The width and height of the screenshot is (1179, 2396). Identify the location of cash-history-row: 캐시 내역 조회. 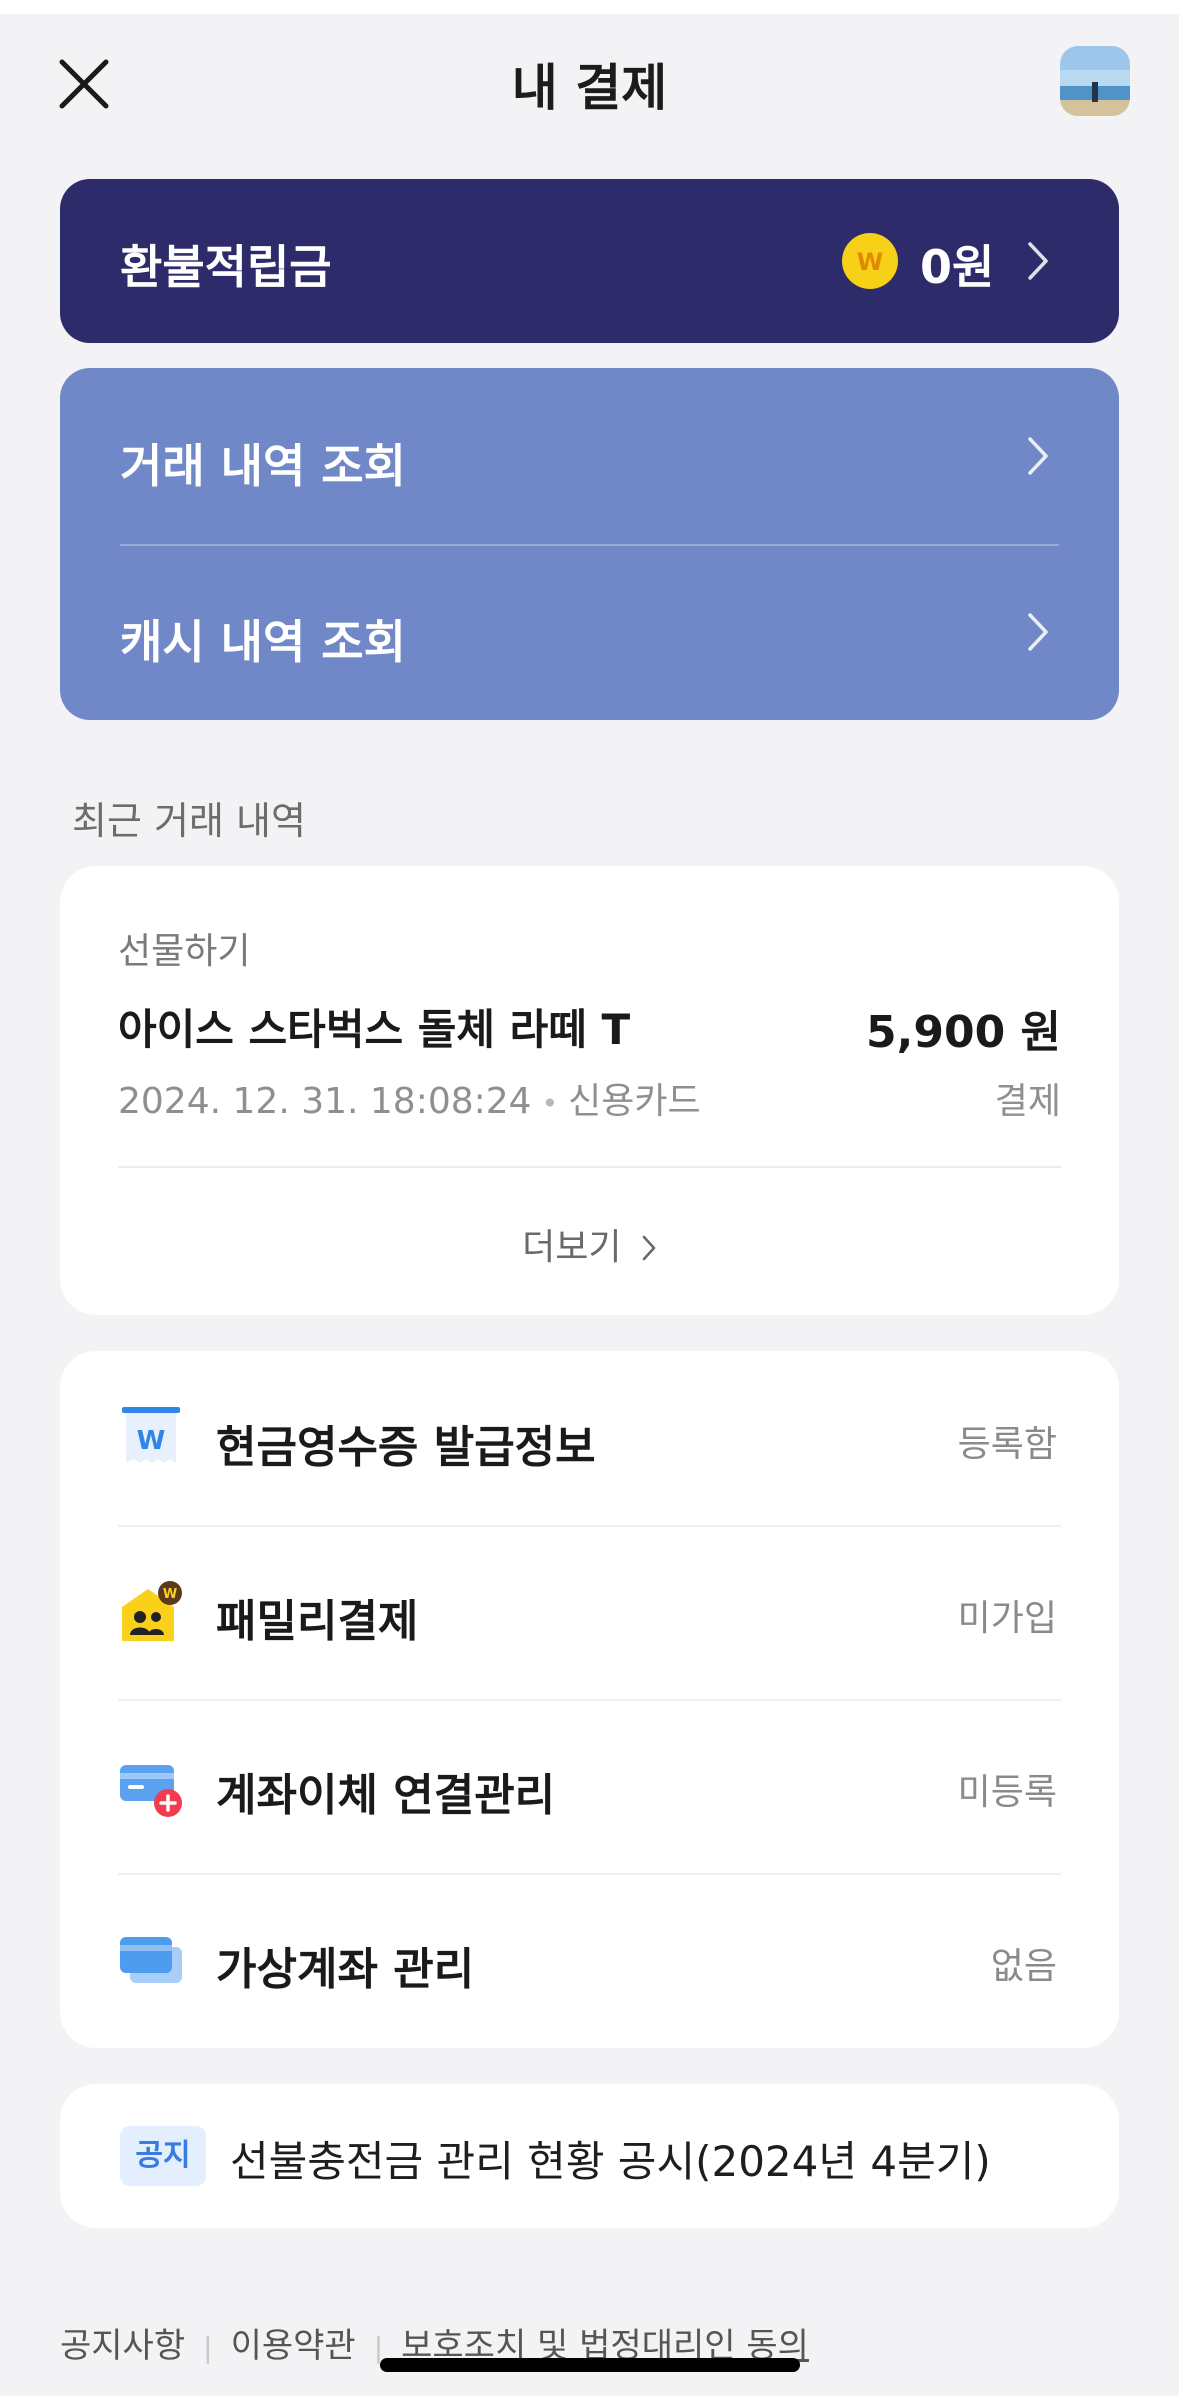
(589, 632).